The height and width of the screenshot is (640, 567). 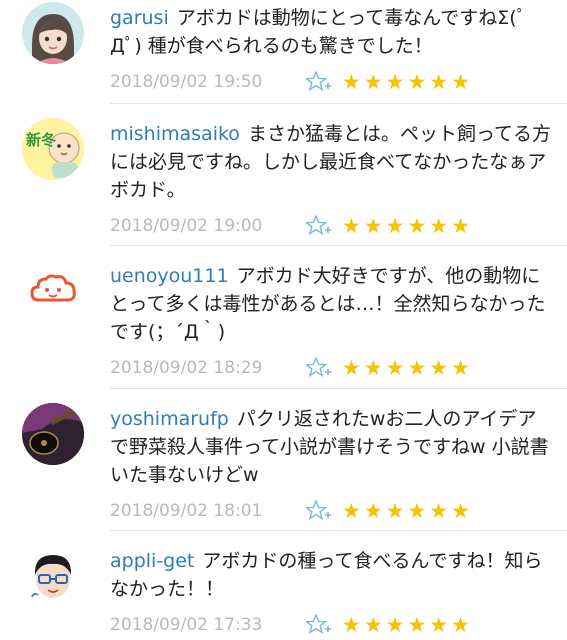 I want to click on comment-date: 2018/09/02 17:33, so click(x=186, y=625).